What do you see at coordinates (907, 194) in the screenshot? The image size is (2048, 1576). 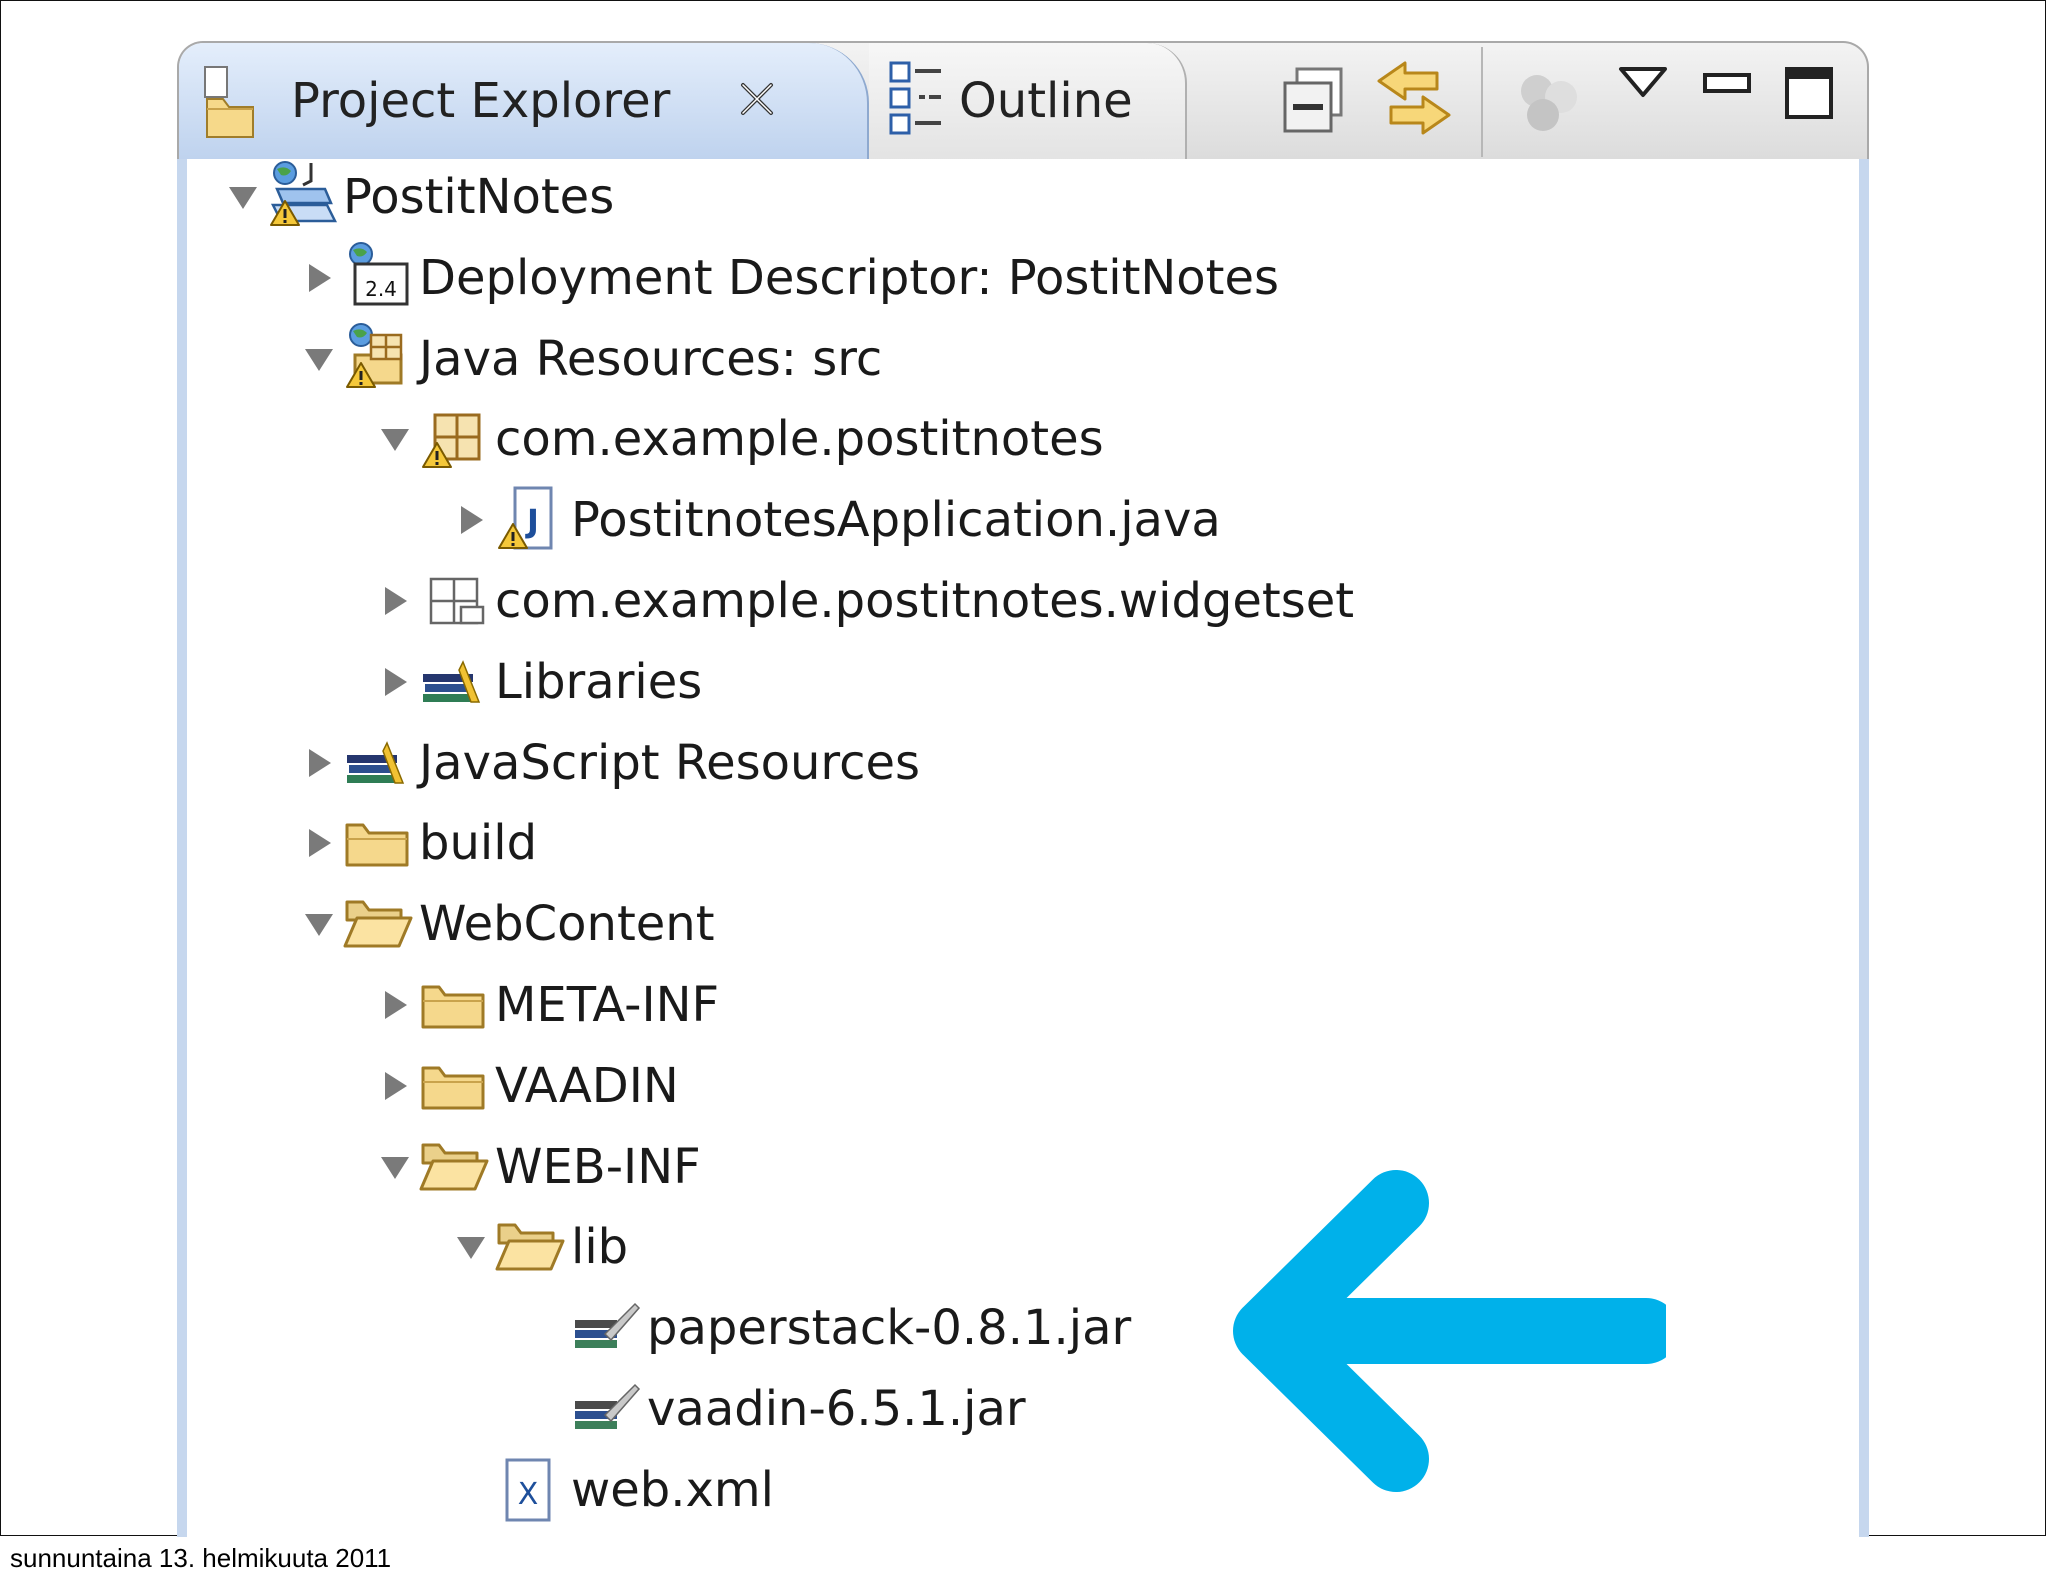 I see `tree-item: PostitNotes` at bounding box center [907, 194].